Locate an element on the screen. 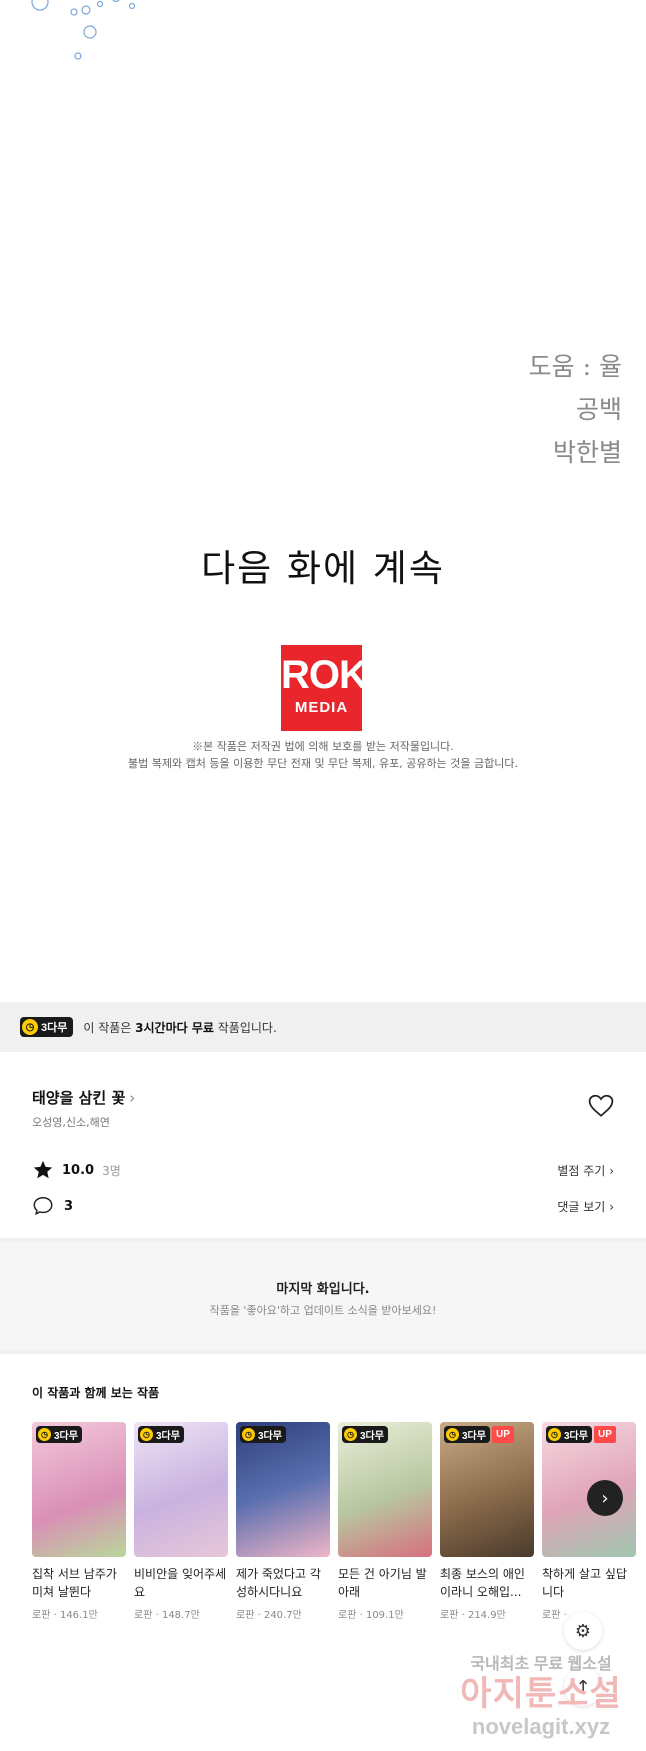 This screenshot has width=646, height=1751. rating-value: 10.0 is located at coordinates (78, 1170).